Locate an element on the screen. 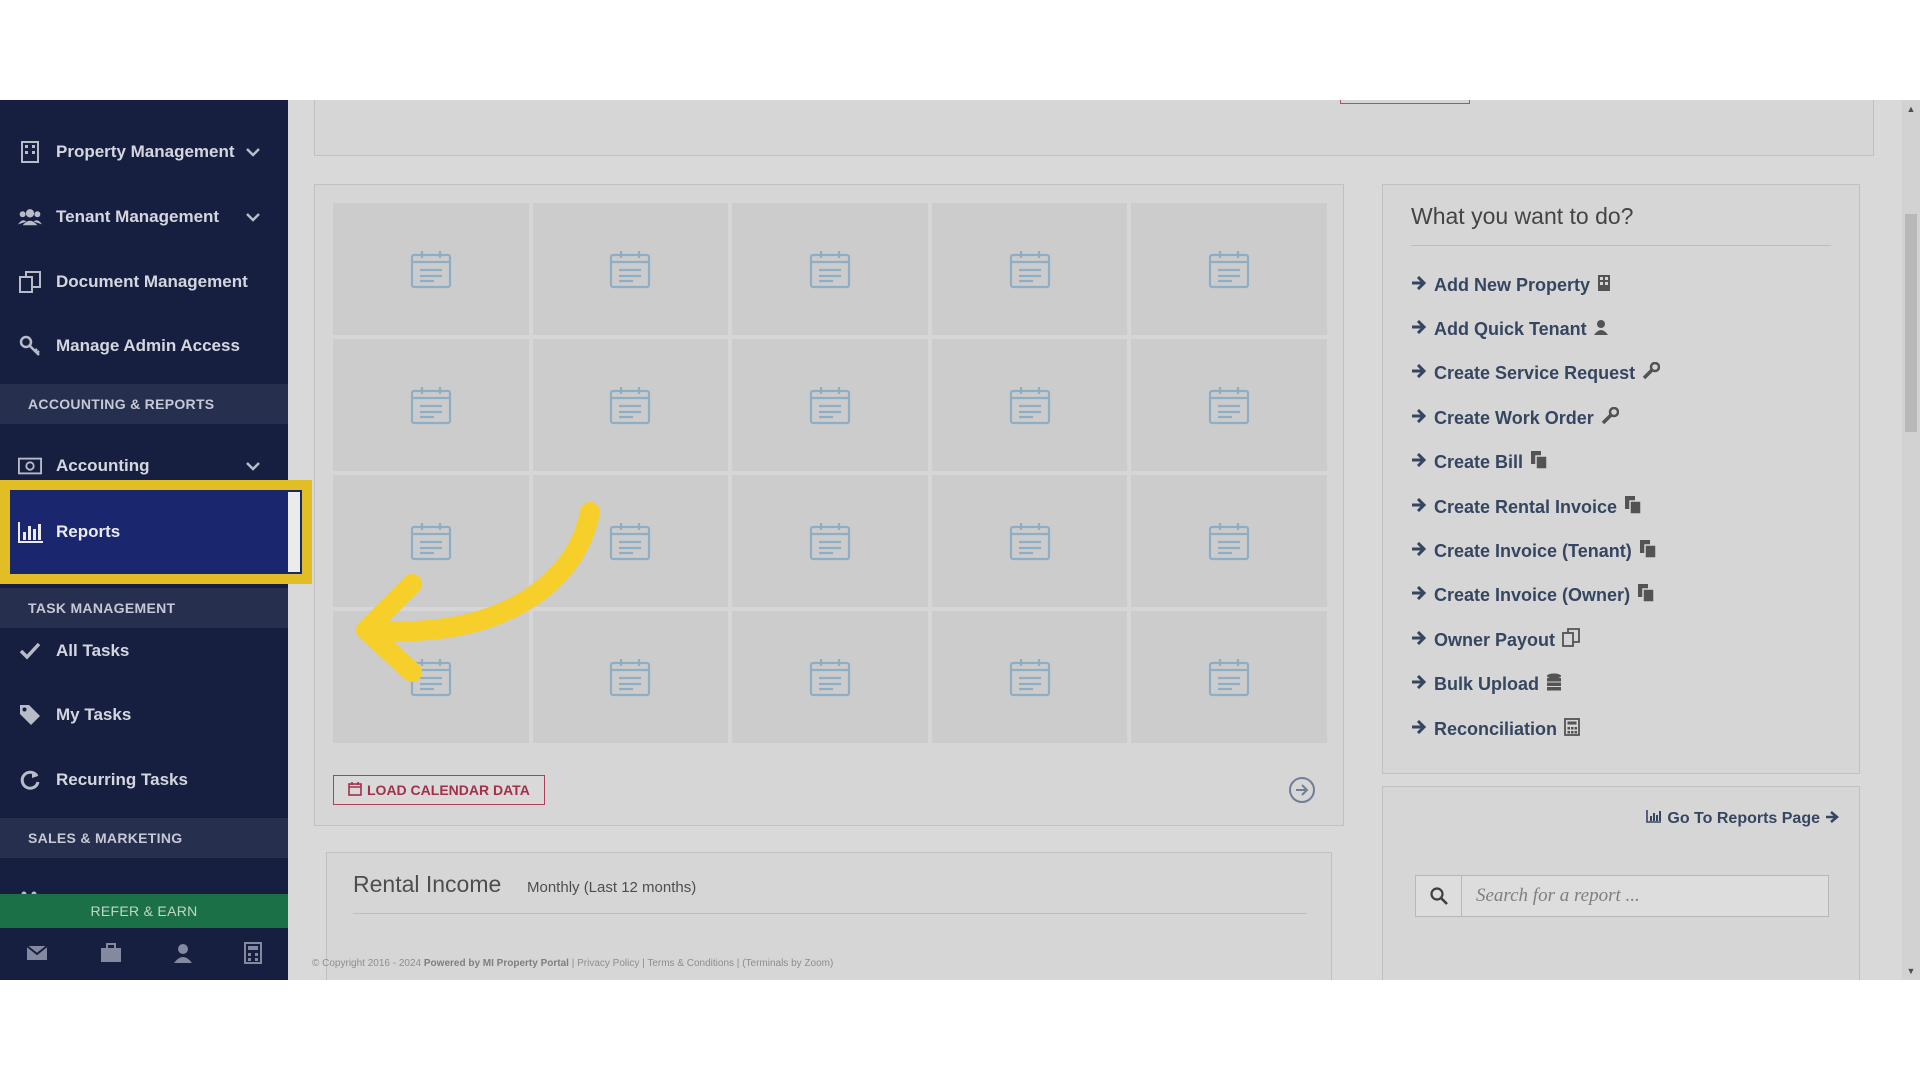 This screenshot has width=1920, height=1080. quick-action-reconciliation: Reconciliation is located at coordinates (1495, 729).